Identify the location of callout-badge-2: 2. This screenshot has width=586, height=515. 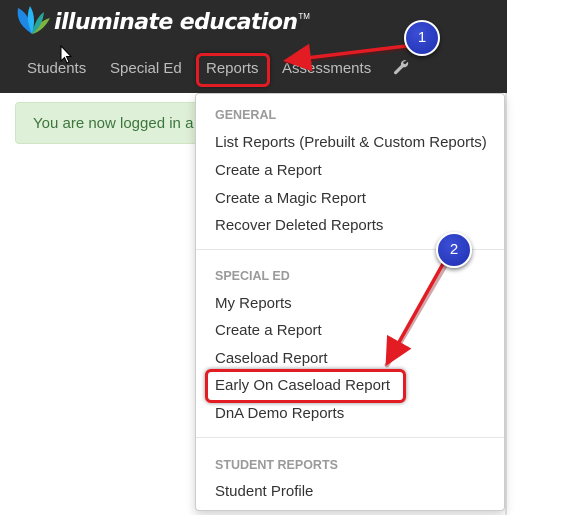
(454, 250).